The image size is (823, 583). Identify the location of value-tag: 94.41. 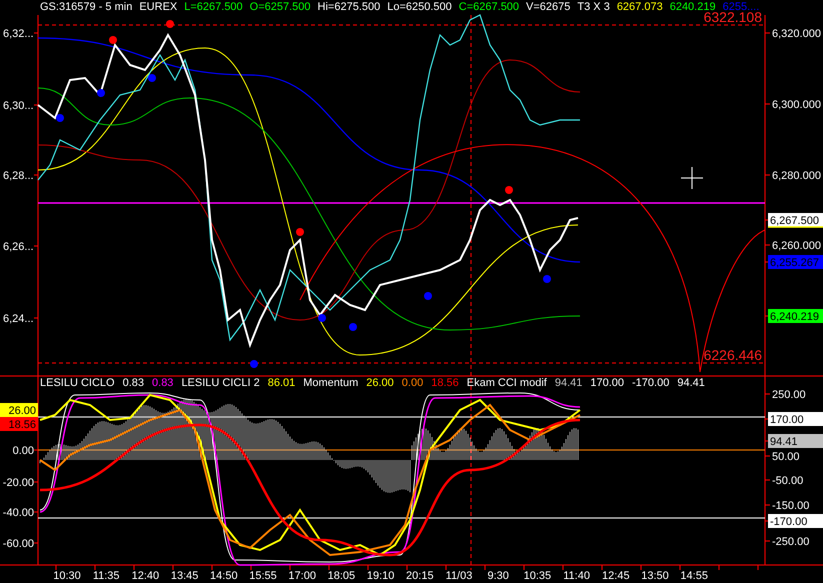
(795, 441).